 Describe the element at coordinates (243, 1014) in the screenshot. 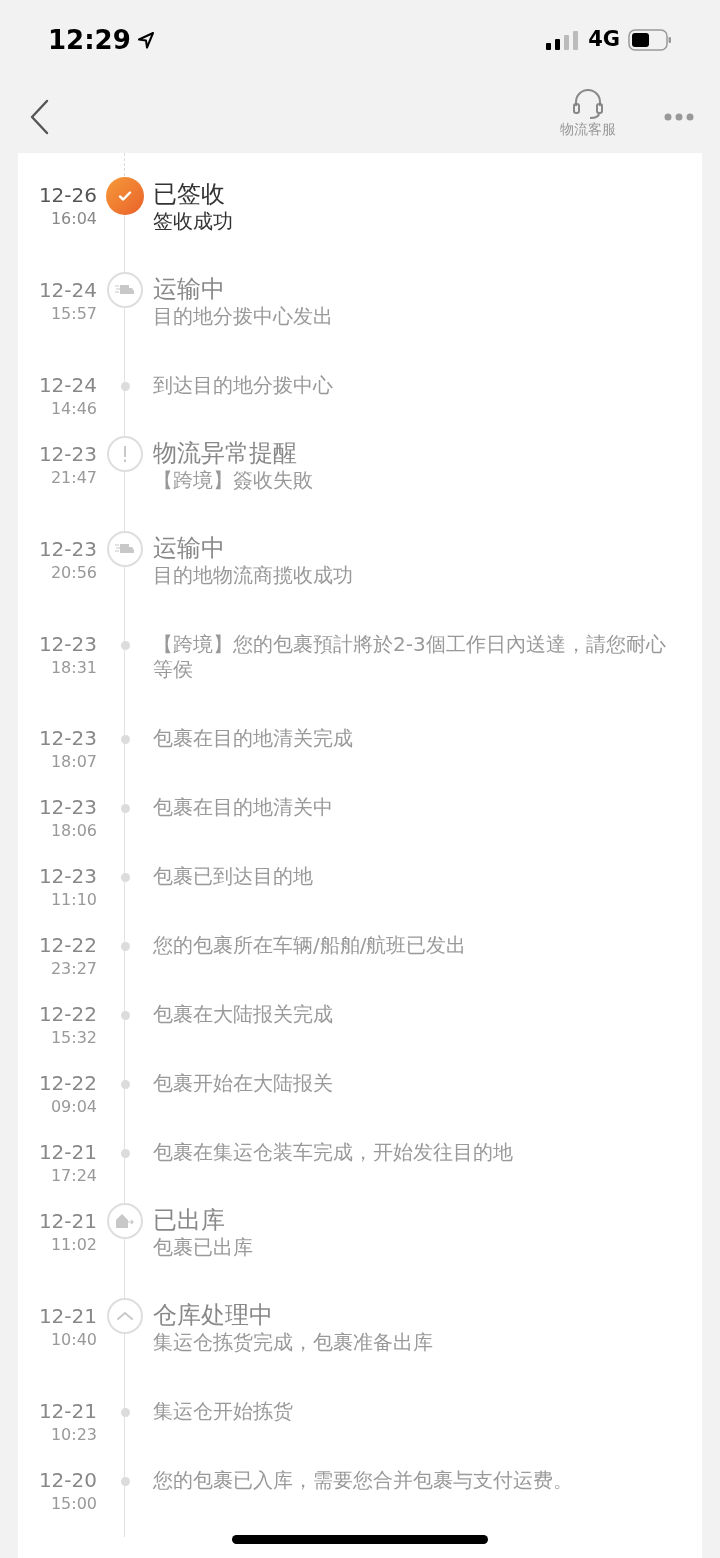

I see `event-description: 包裹在大陆报关完成` at that location.